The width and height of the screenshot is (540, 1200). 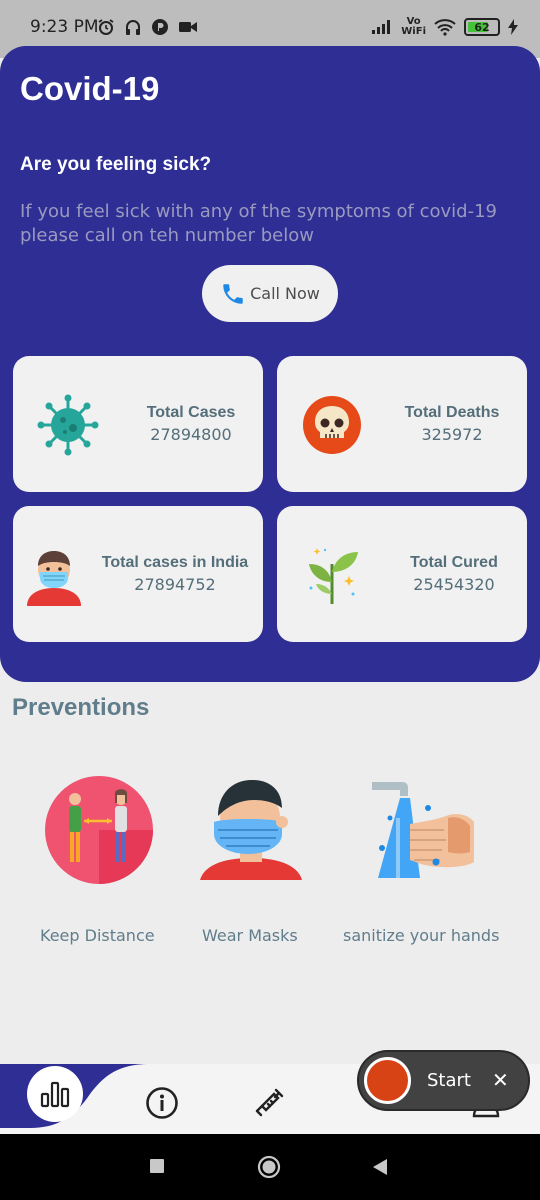 What do you see at coordinates (175, 574) in the screenshot?
I see `stat-text: Total cases in India 27894752` at bounding box center [175, 574].